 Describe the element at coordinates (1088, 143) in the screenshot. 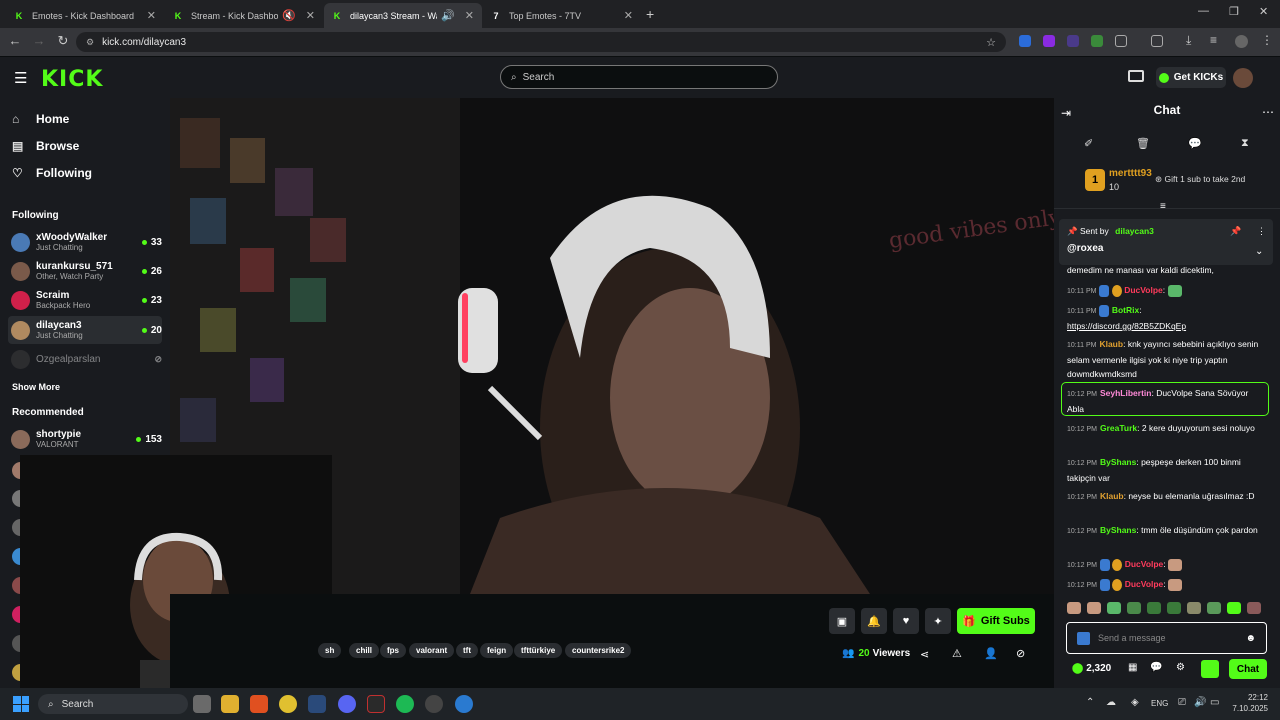

I see `pin-tool-icon: ✐` at that location.